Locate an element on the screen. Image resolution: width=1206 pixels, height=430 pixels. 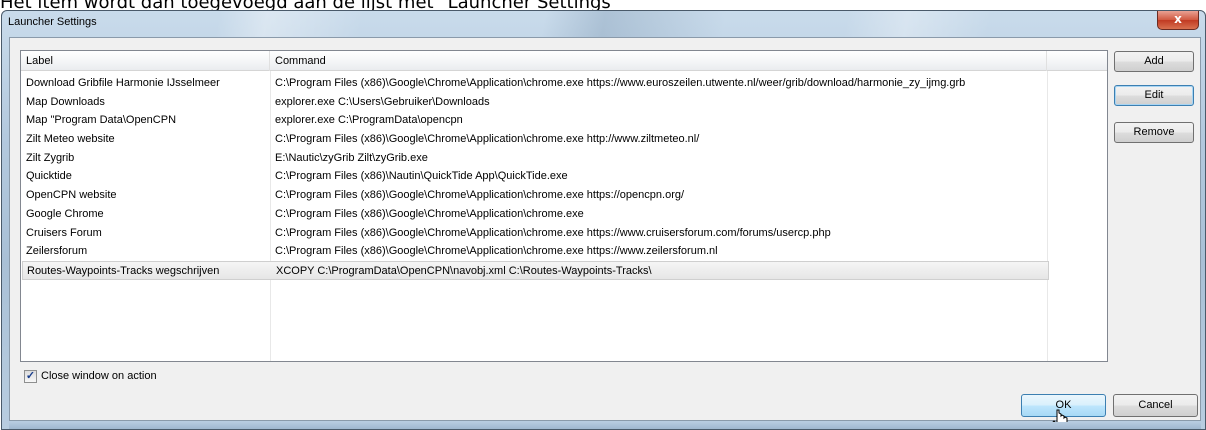
list-item-label: Zilt Zygrib is located at coordinates (50, 157).